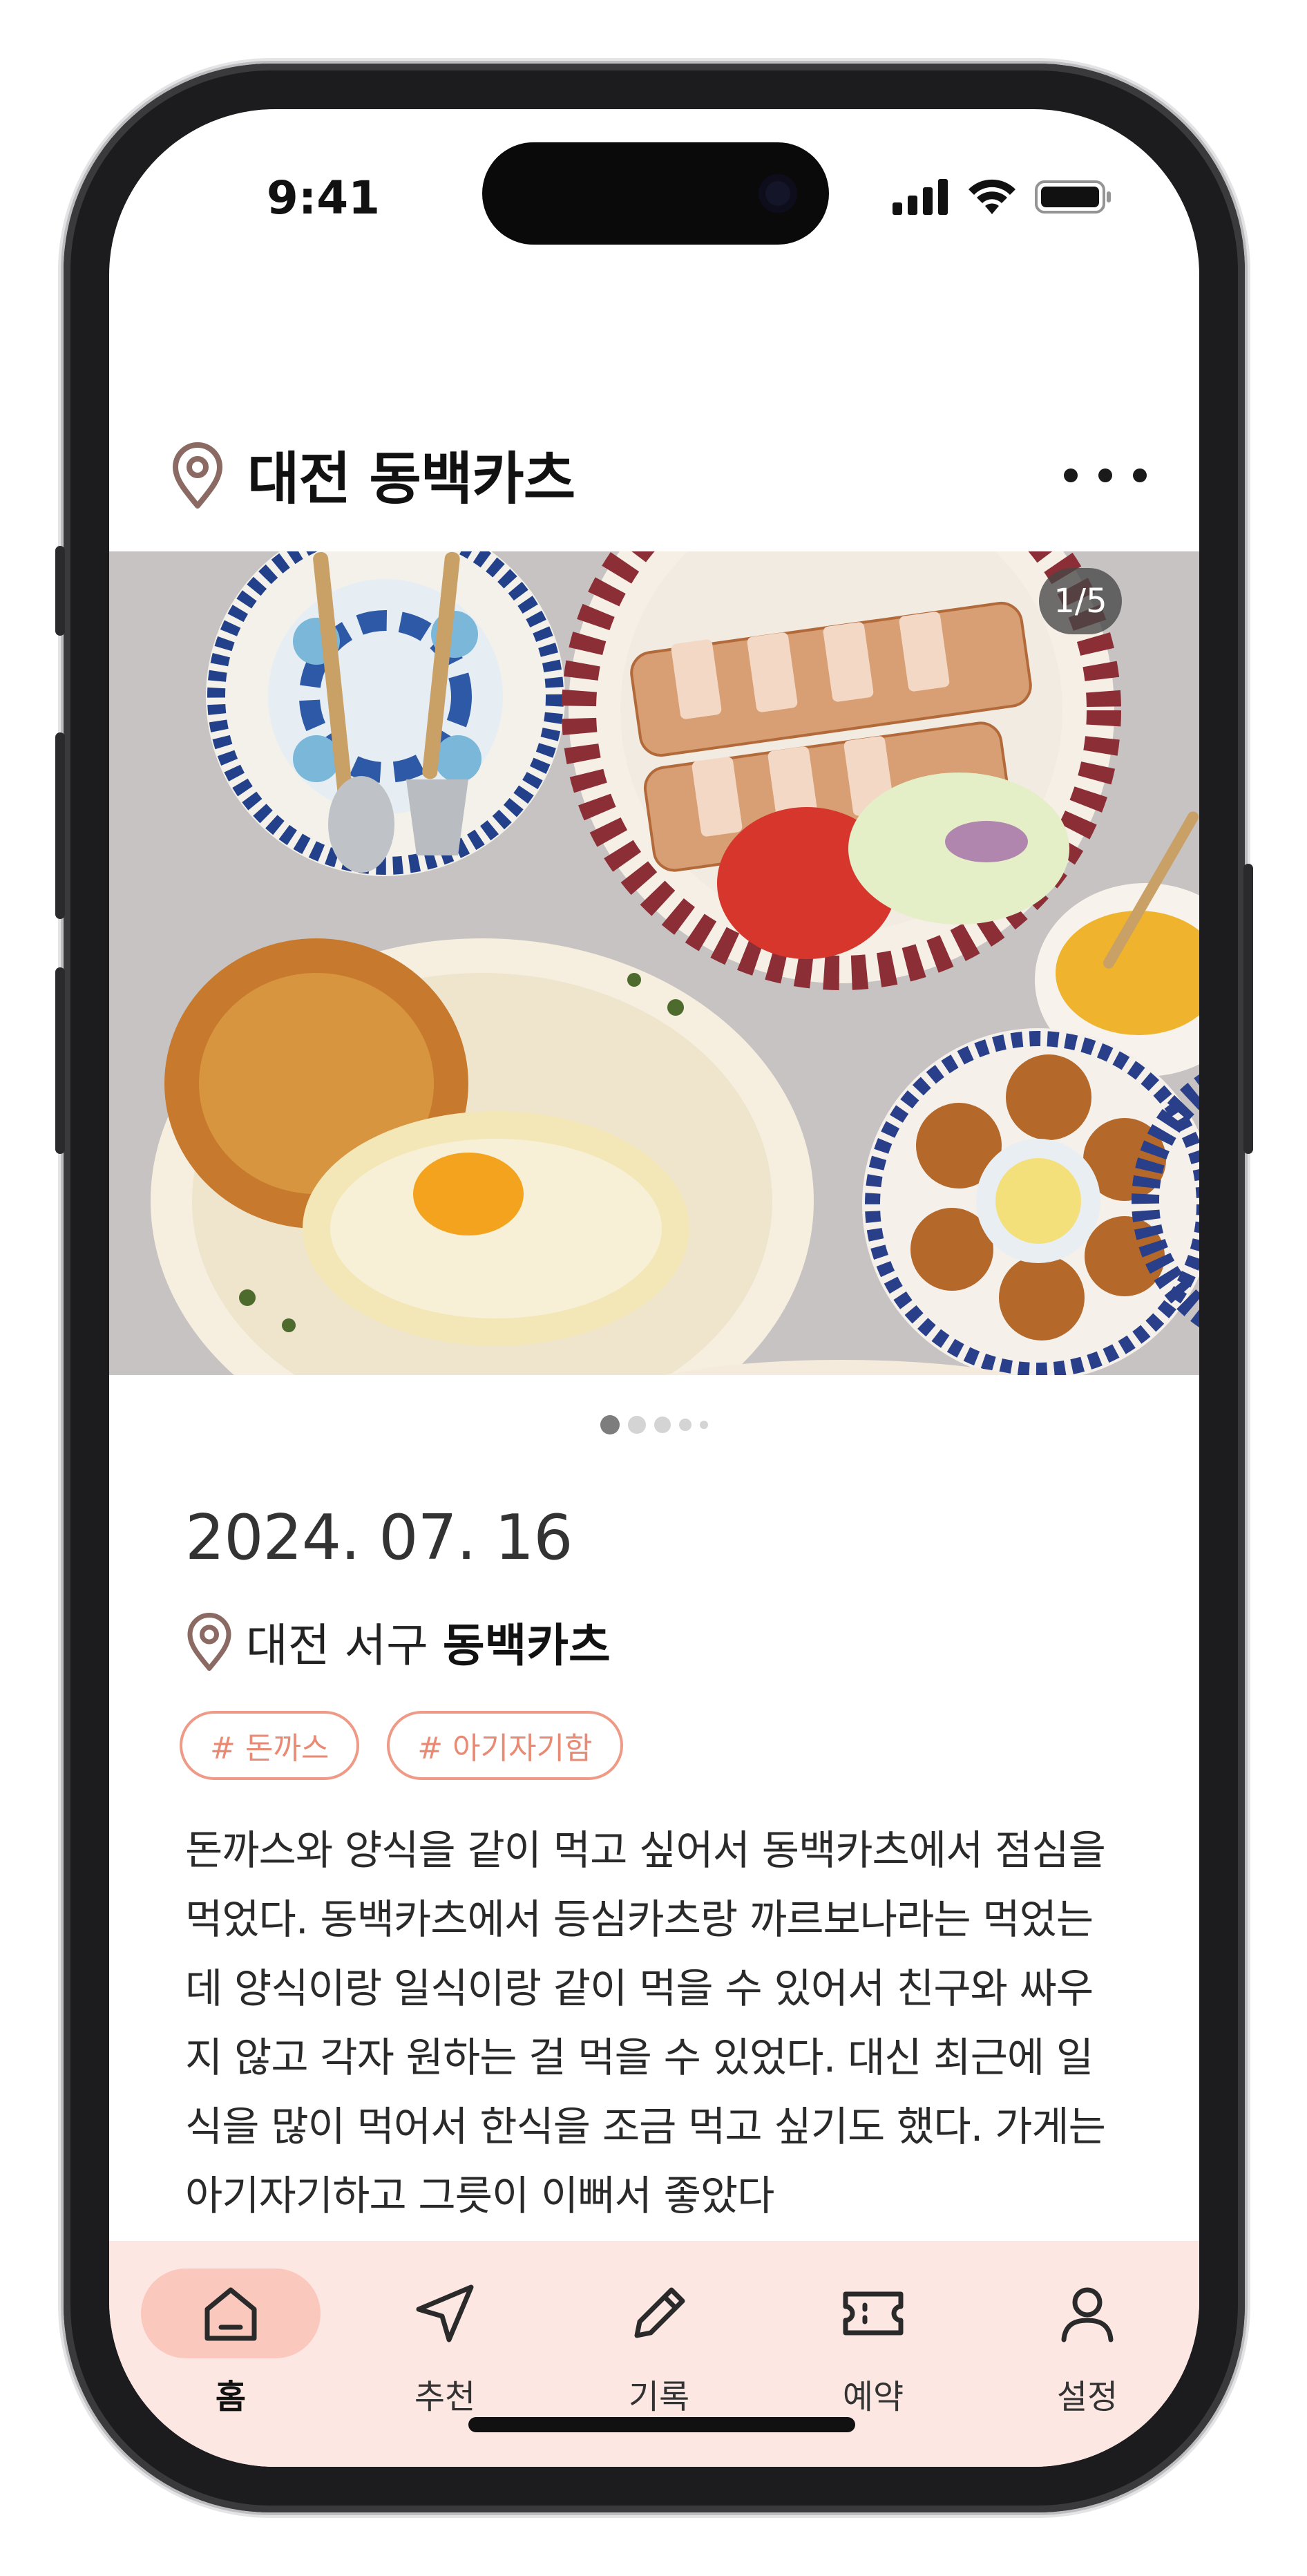 This screenshot has width=1307, height=2576. Describe the element at coordinates (873, 2397) in the screenshot. I see `tab-label: 예약` at that location.